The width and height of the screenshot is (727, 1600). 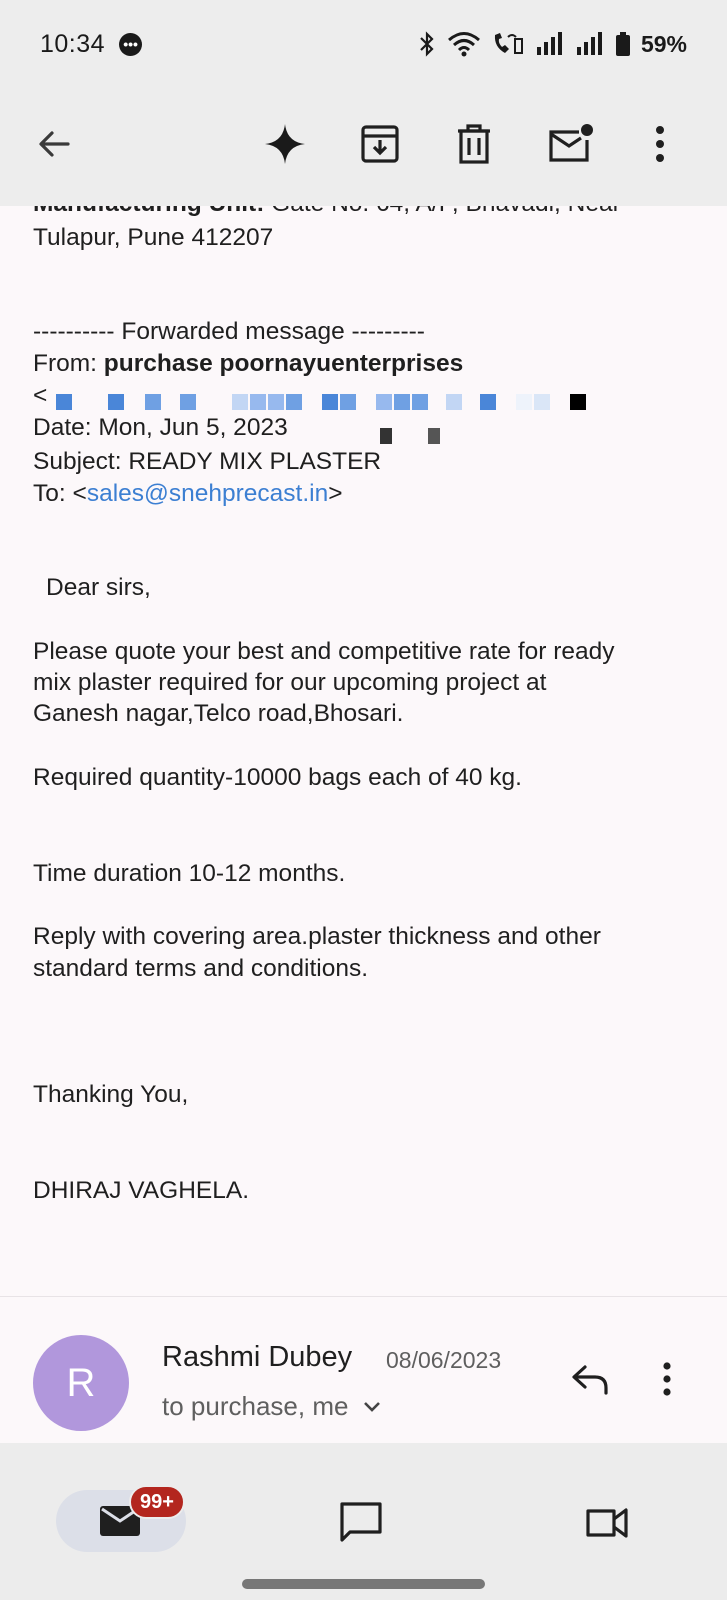 I want to click on back-arrow-icon, so click(x=54, y=144).